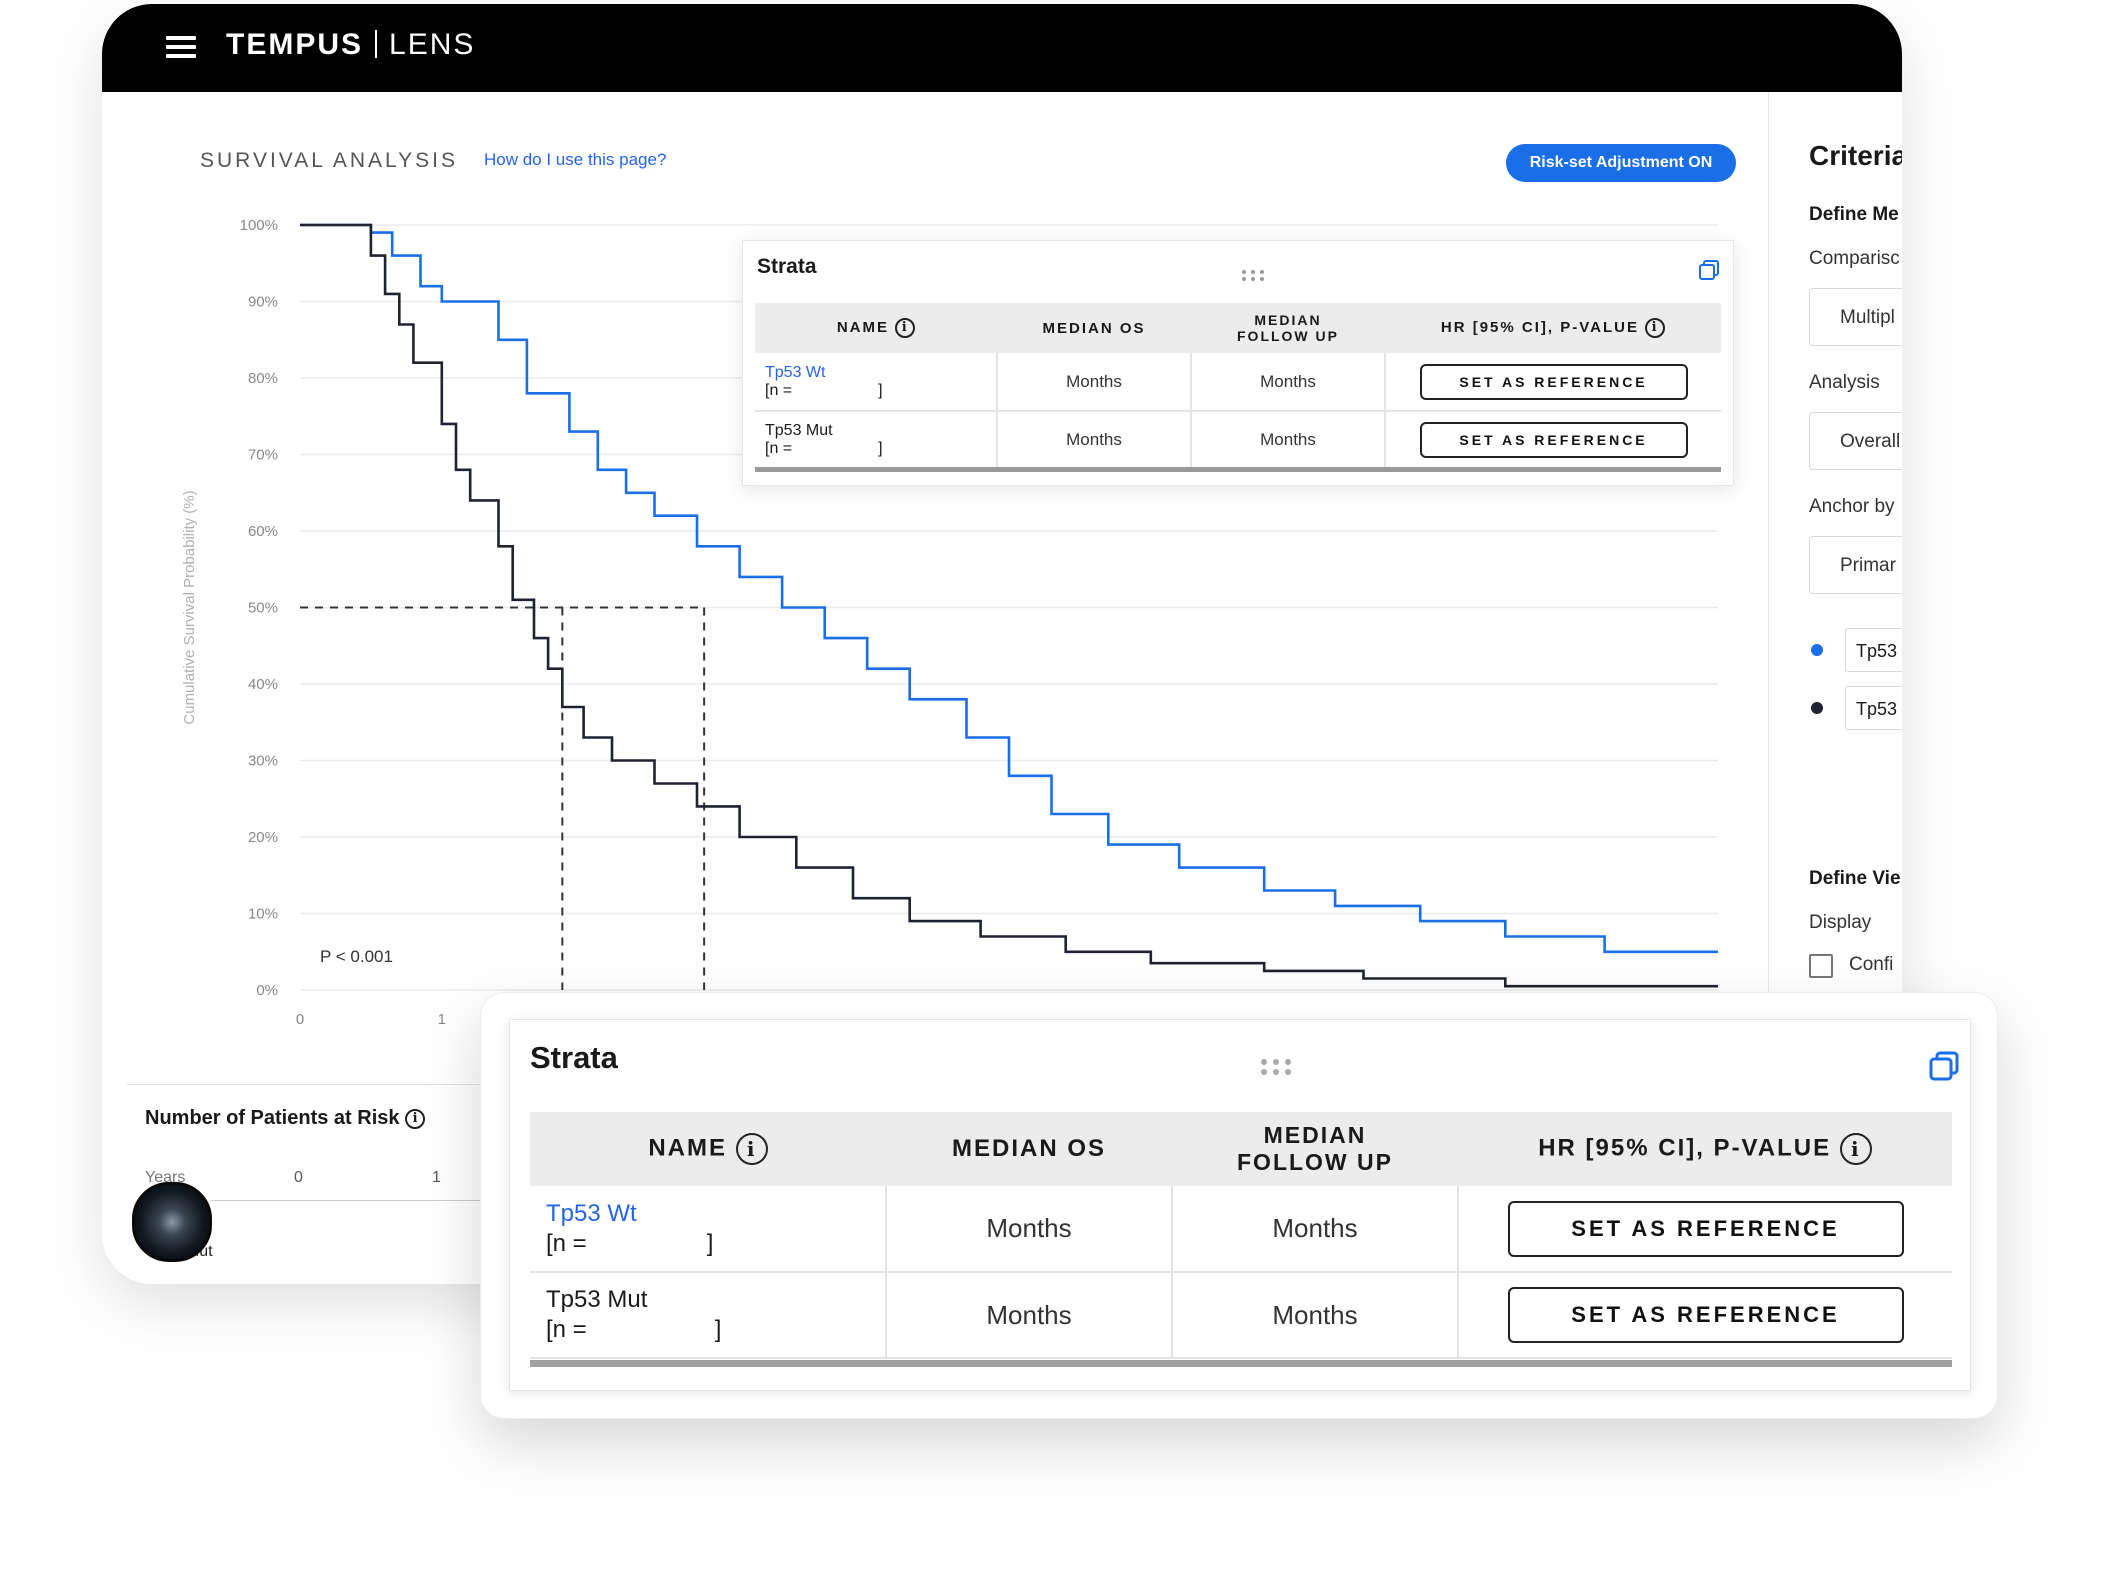 The image size is (2107, 1580). I want to click on y-axis-label: Cumulative Survival Probability (%), so click(189, 607).